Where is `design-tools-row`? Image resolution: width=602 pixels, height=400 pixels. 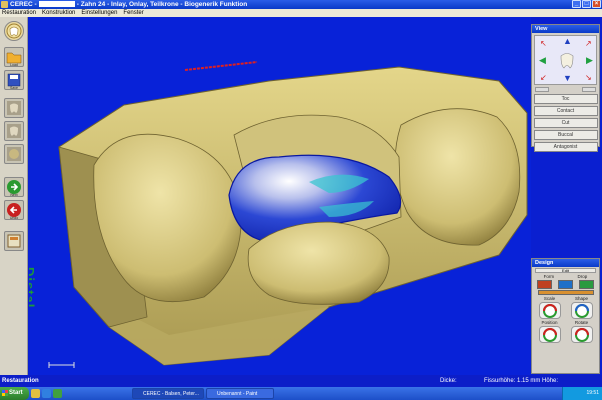 design-tools-row is located at coordinates (565, 284).